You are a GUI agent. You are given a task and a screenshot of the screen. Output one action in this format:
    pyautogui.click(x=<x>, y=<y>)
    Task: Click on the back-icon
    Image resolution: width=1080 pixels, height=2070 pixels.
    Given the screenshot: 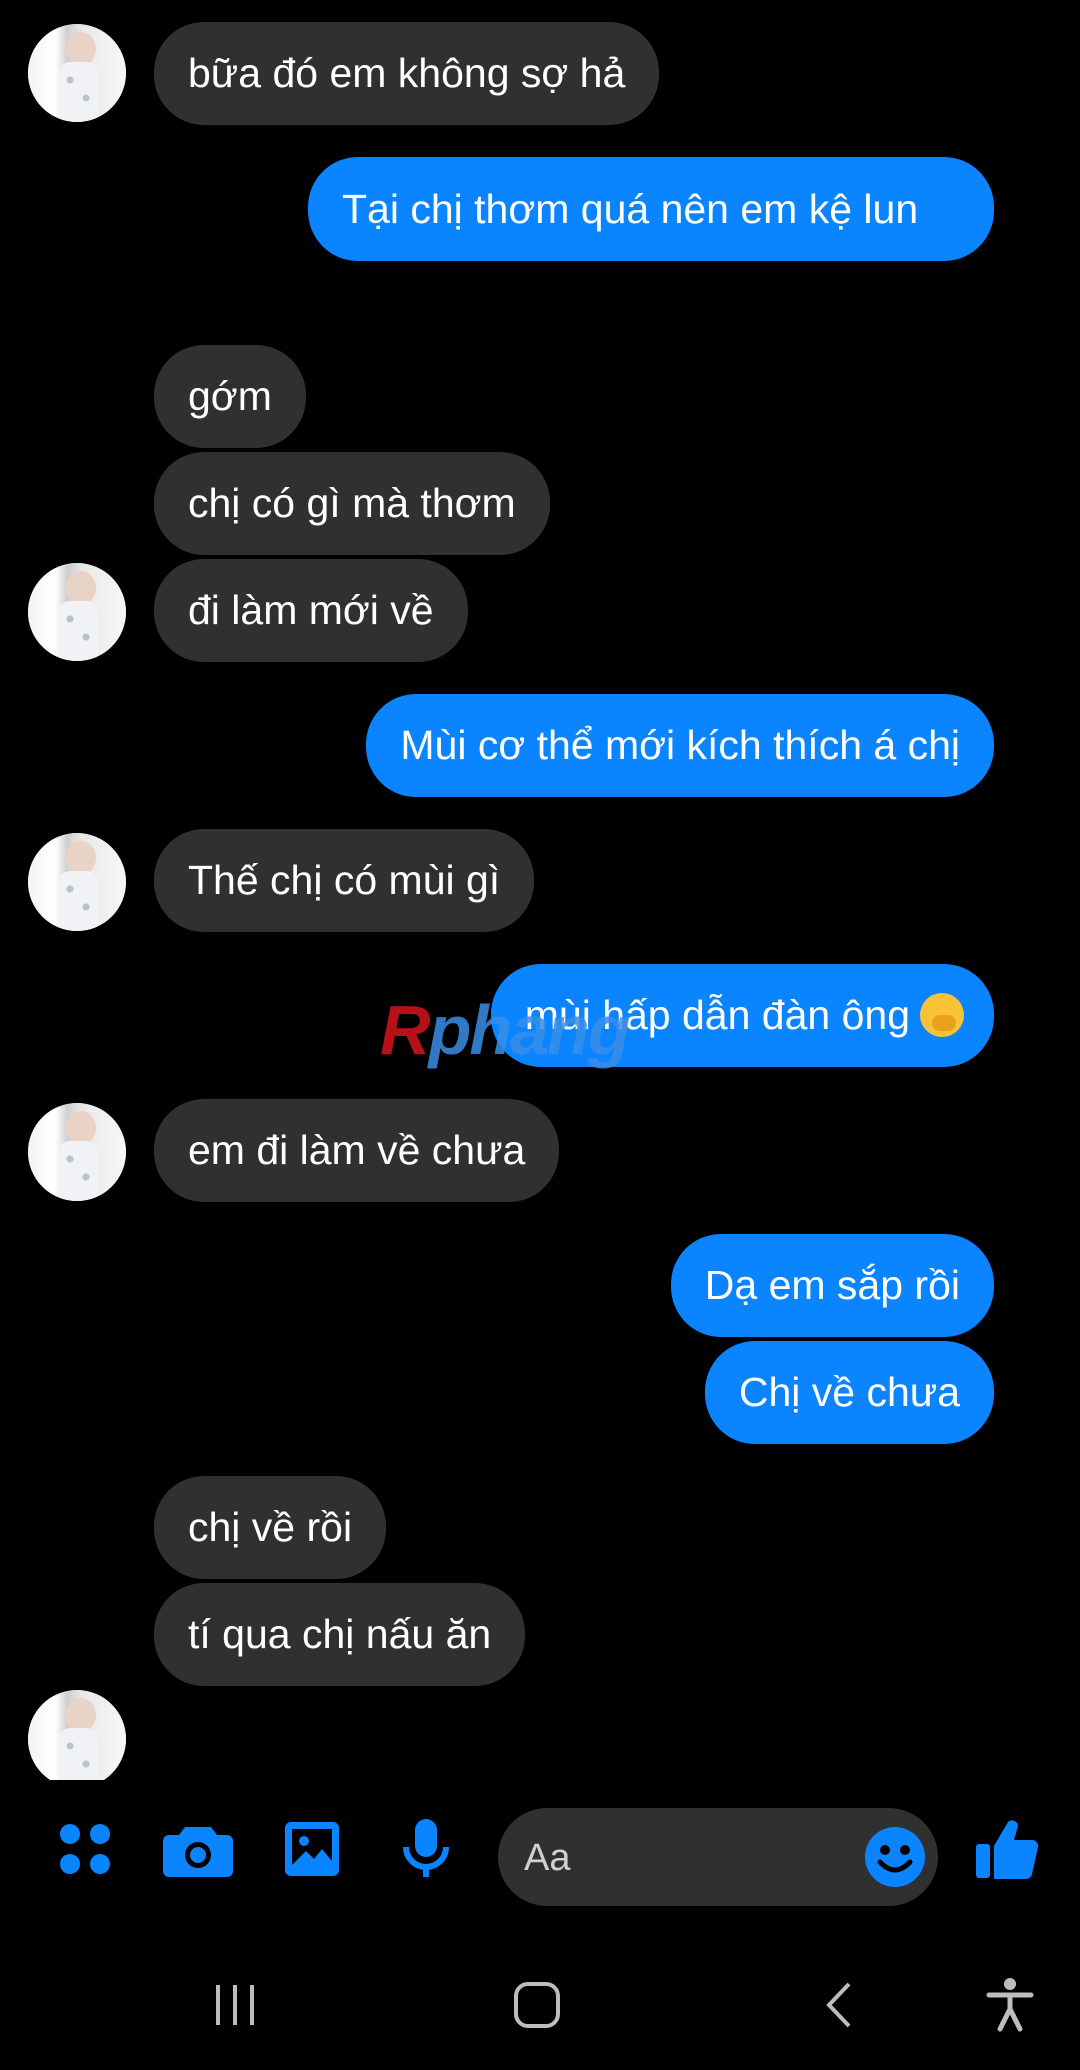 What is the action you would take?
    pyautogui.click(x=840, y=2005)
    